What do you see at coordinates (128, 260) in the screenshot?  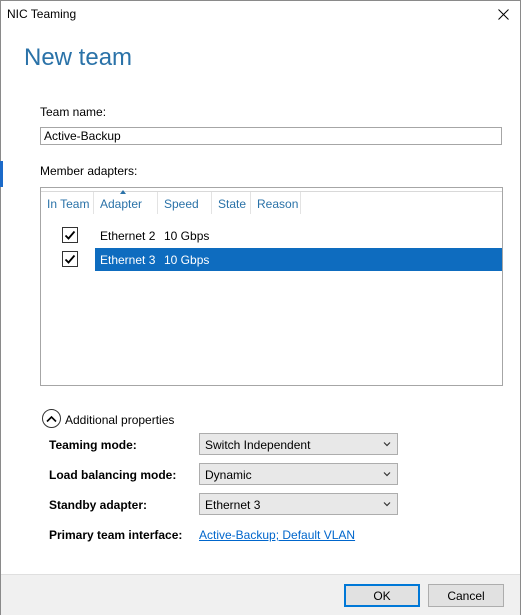 I see `adapter-name: Ethernet 3` at bounding box center [128, 260].